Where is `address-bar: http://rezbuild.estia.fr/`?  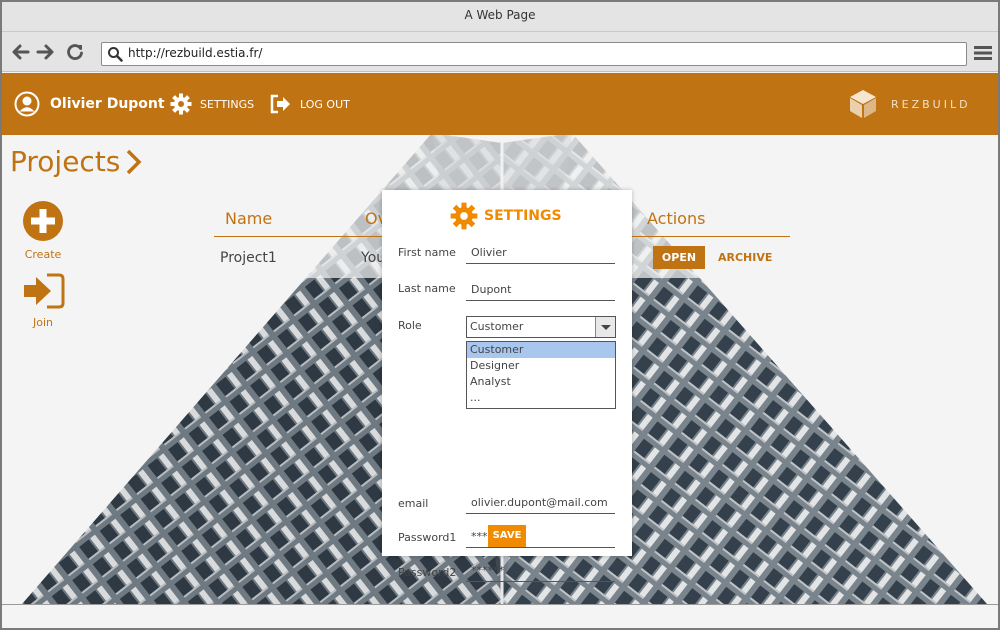
address-bar: http://rezbuild.estia.fr/ is located at coordinates (534, 54).